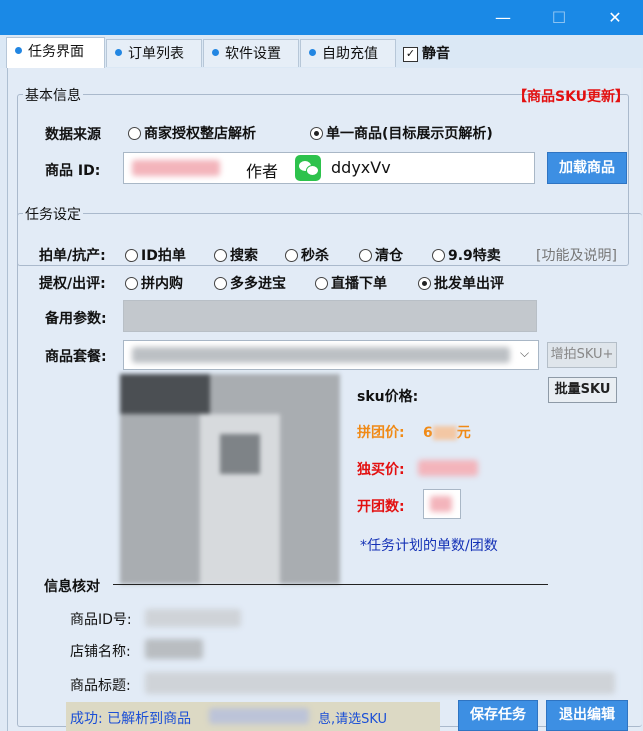 The image size is (643, 731). I want to click on source-option-shop: 商家授权整店解析, so click(192, 133).